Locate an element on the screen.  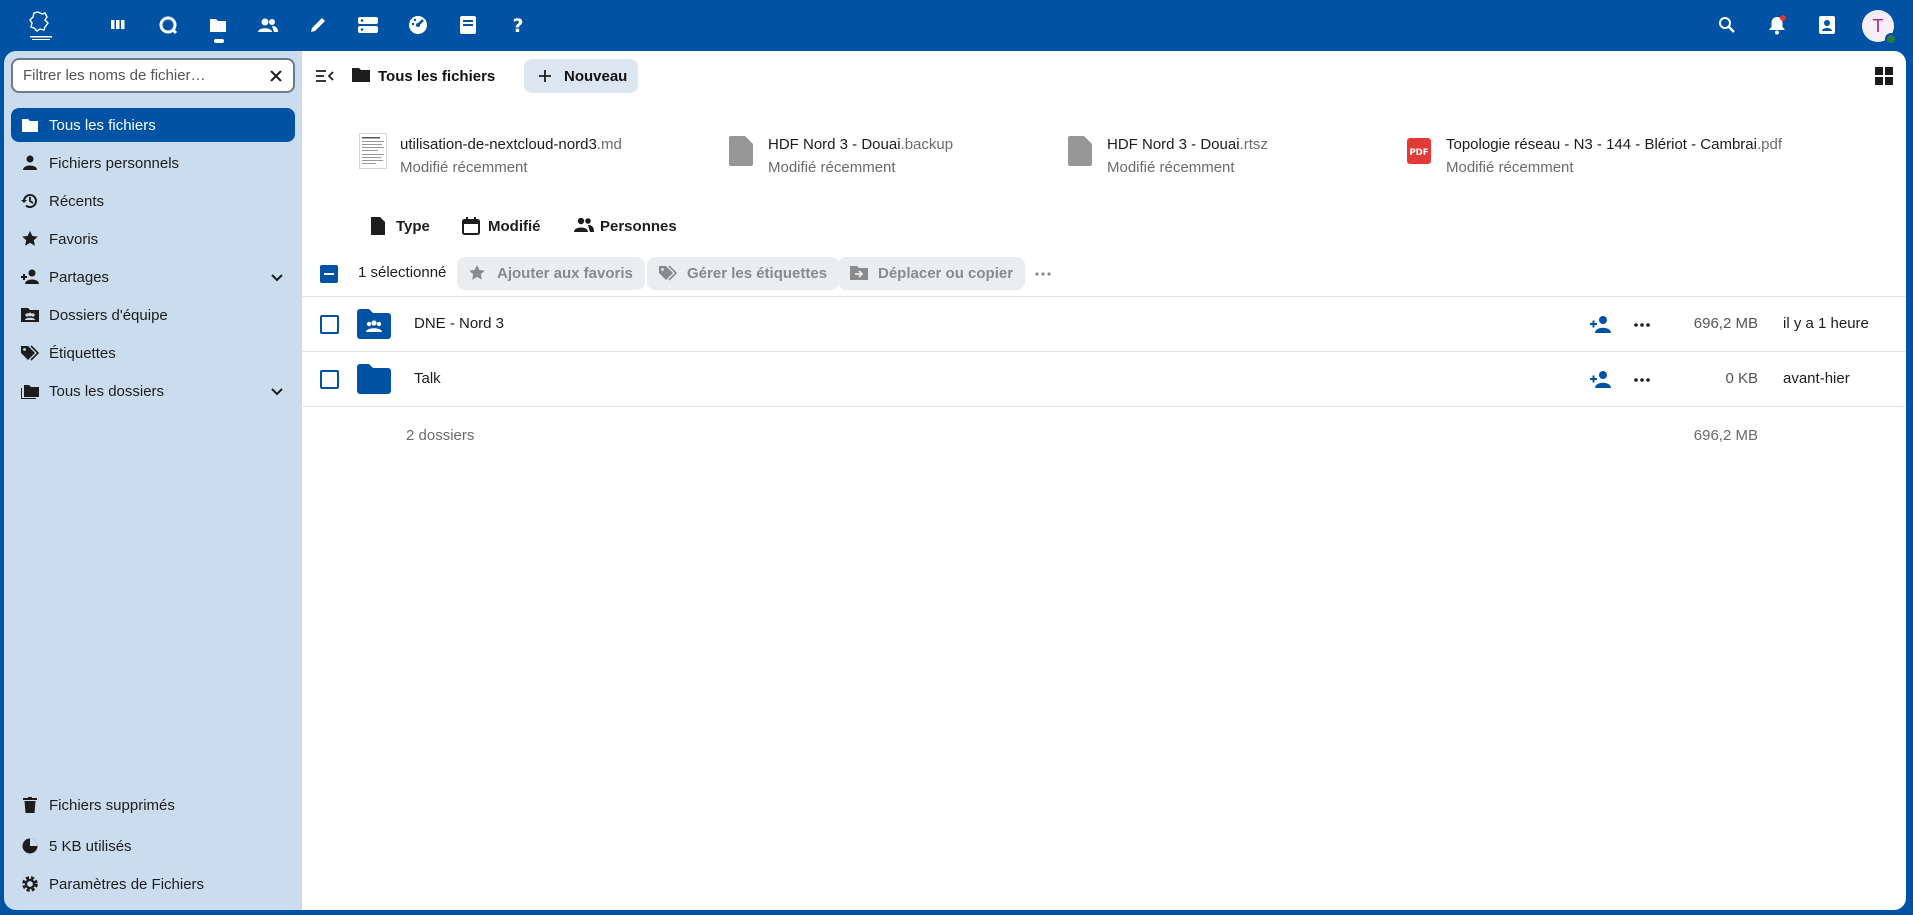
filter-type: Type is located at coordinates (400, 226).